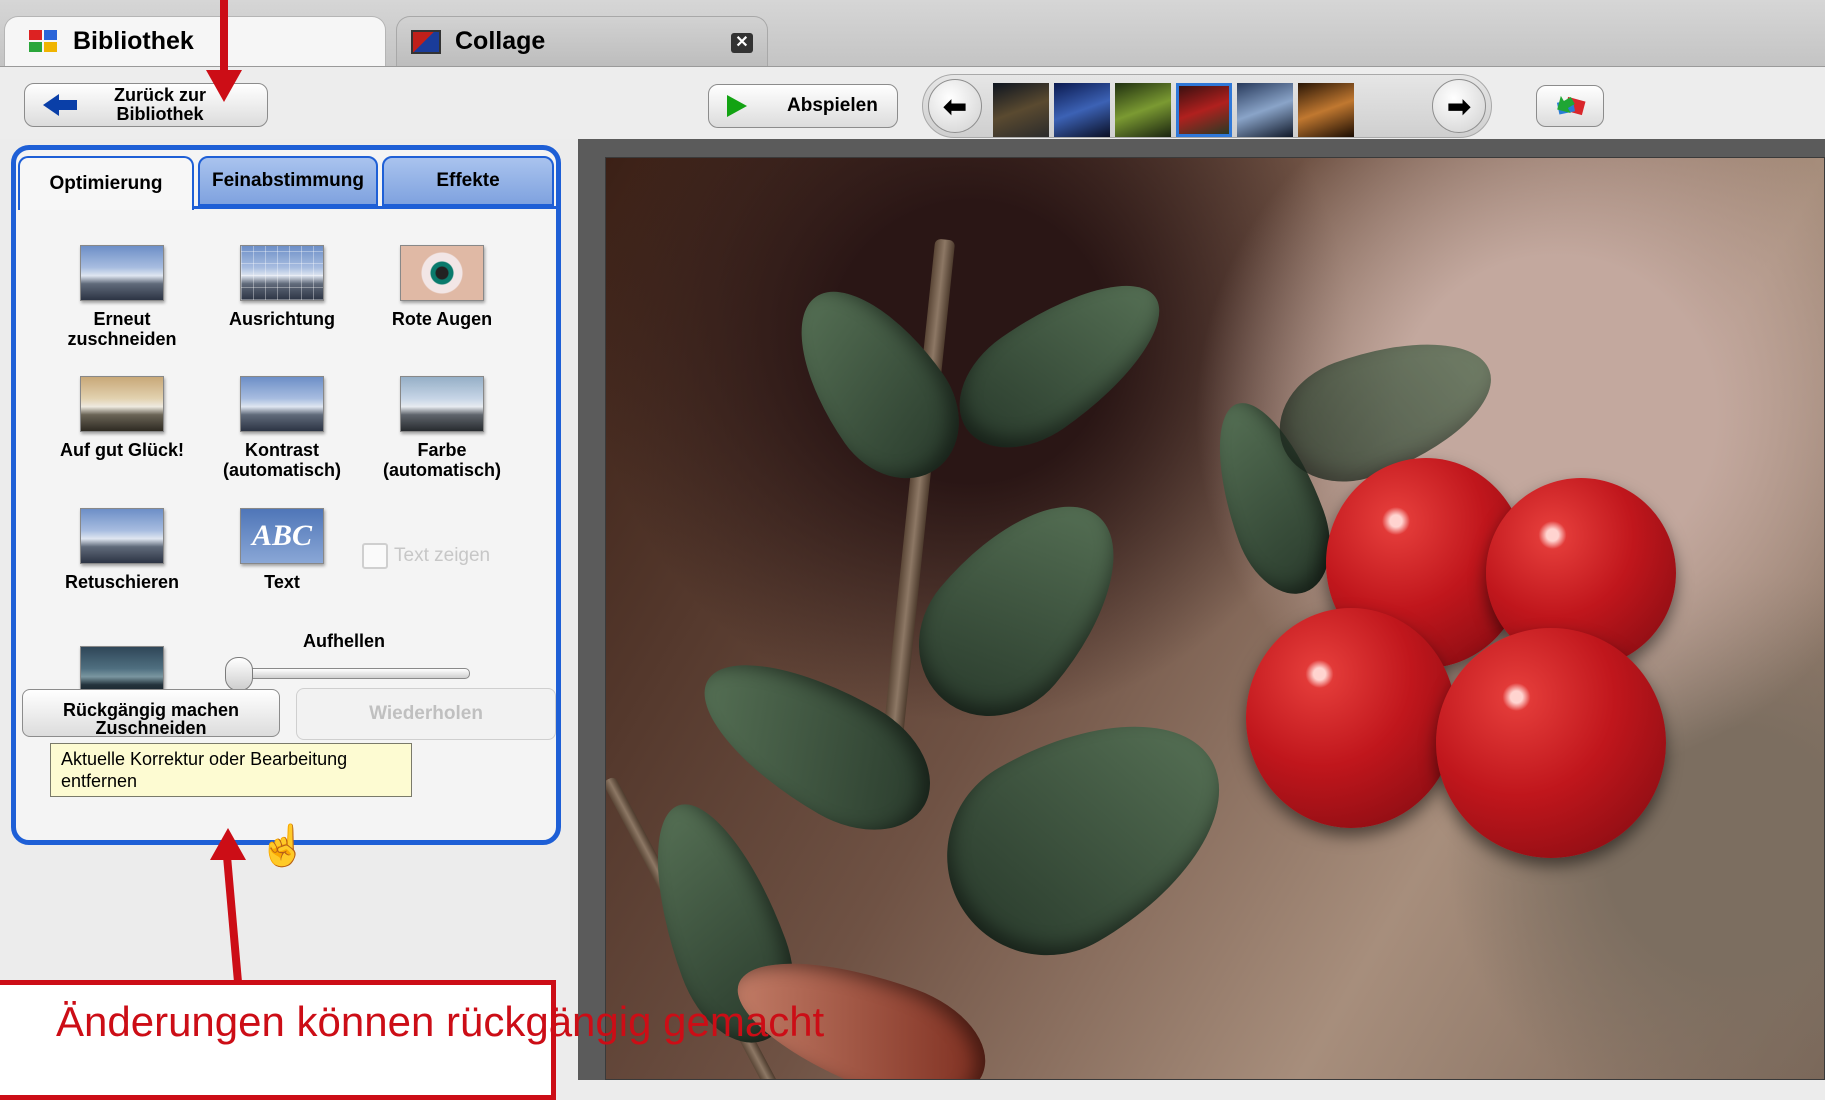  What do you see at coordinates (122, 329) in the screenshot?
I see `tool-crop-label: Erneut zuschneiden` at bounding box center [122, 329].